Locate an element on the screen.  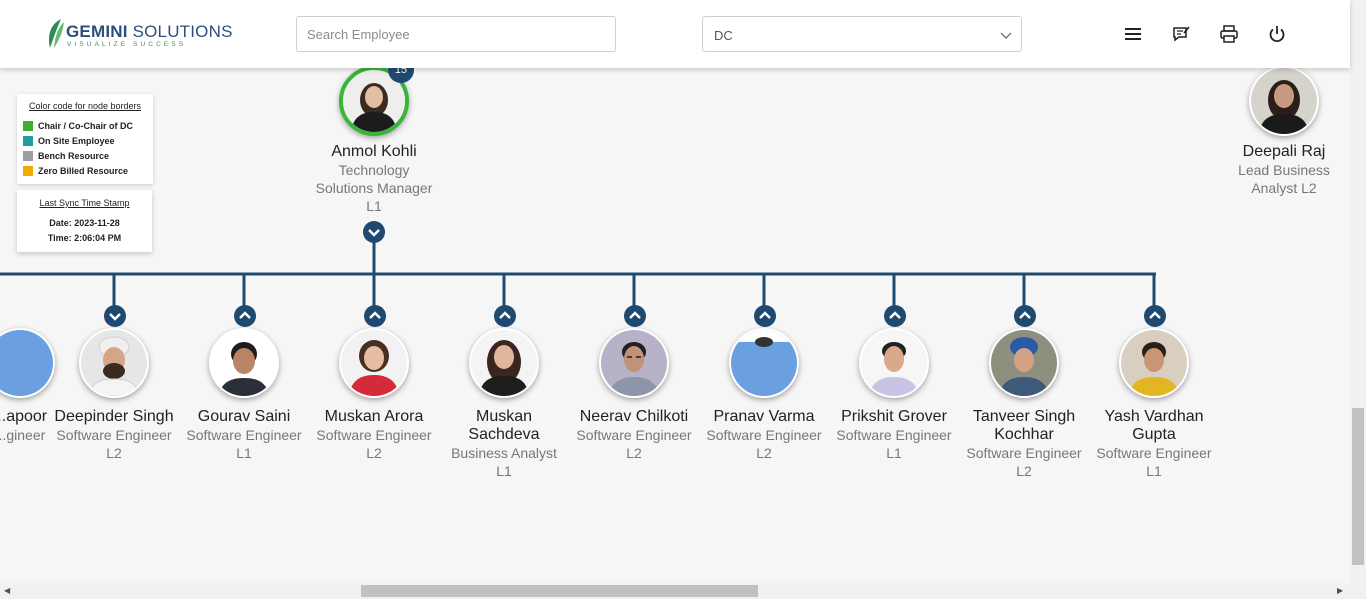
vertical-scrollbar-thumb is located at coordinates (1358, 486).